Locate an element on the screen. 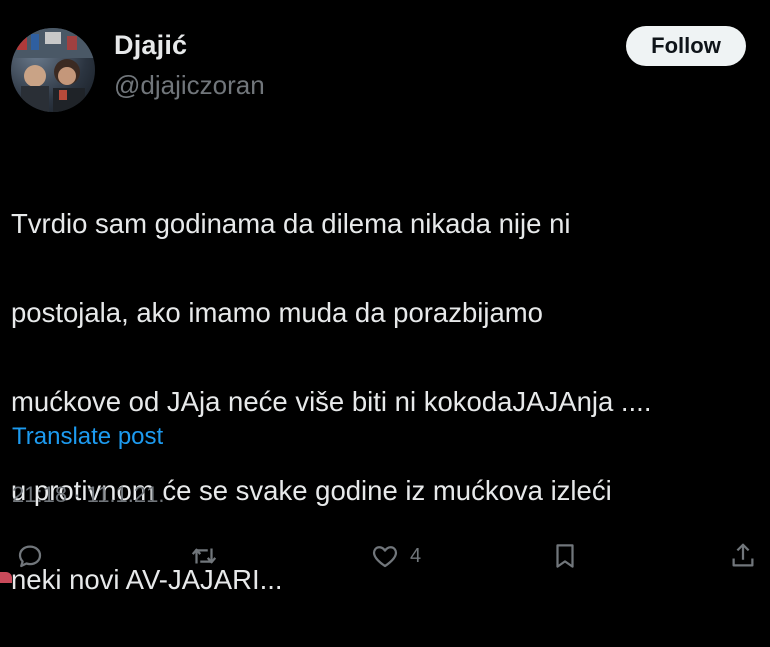 The height and width of the screenshot is (647, 770). action-bar: 4 is located at coordinates (385, 556).